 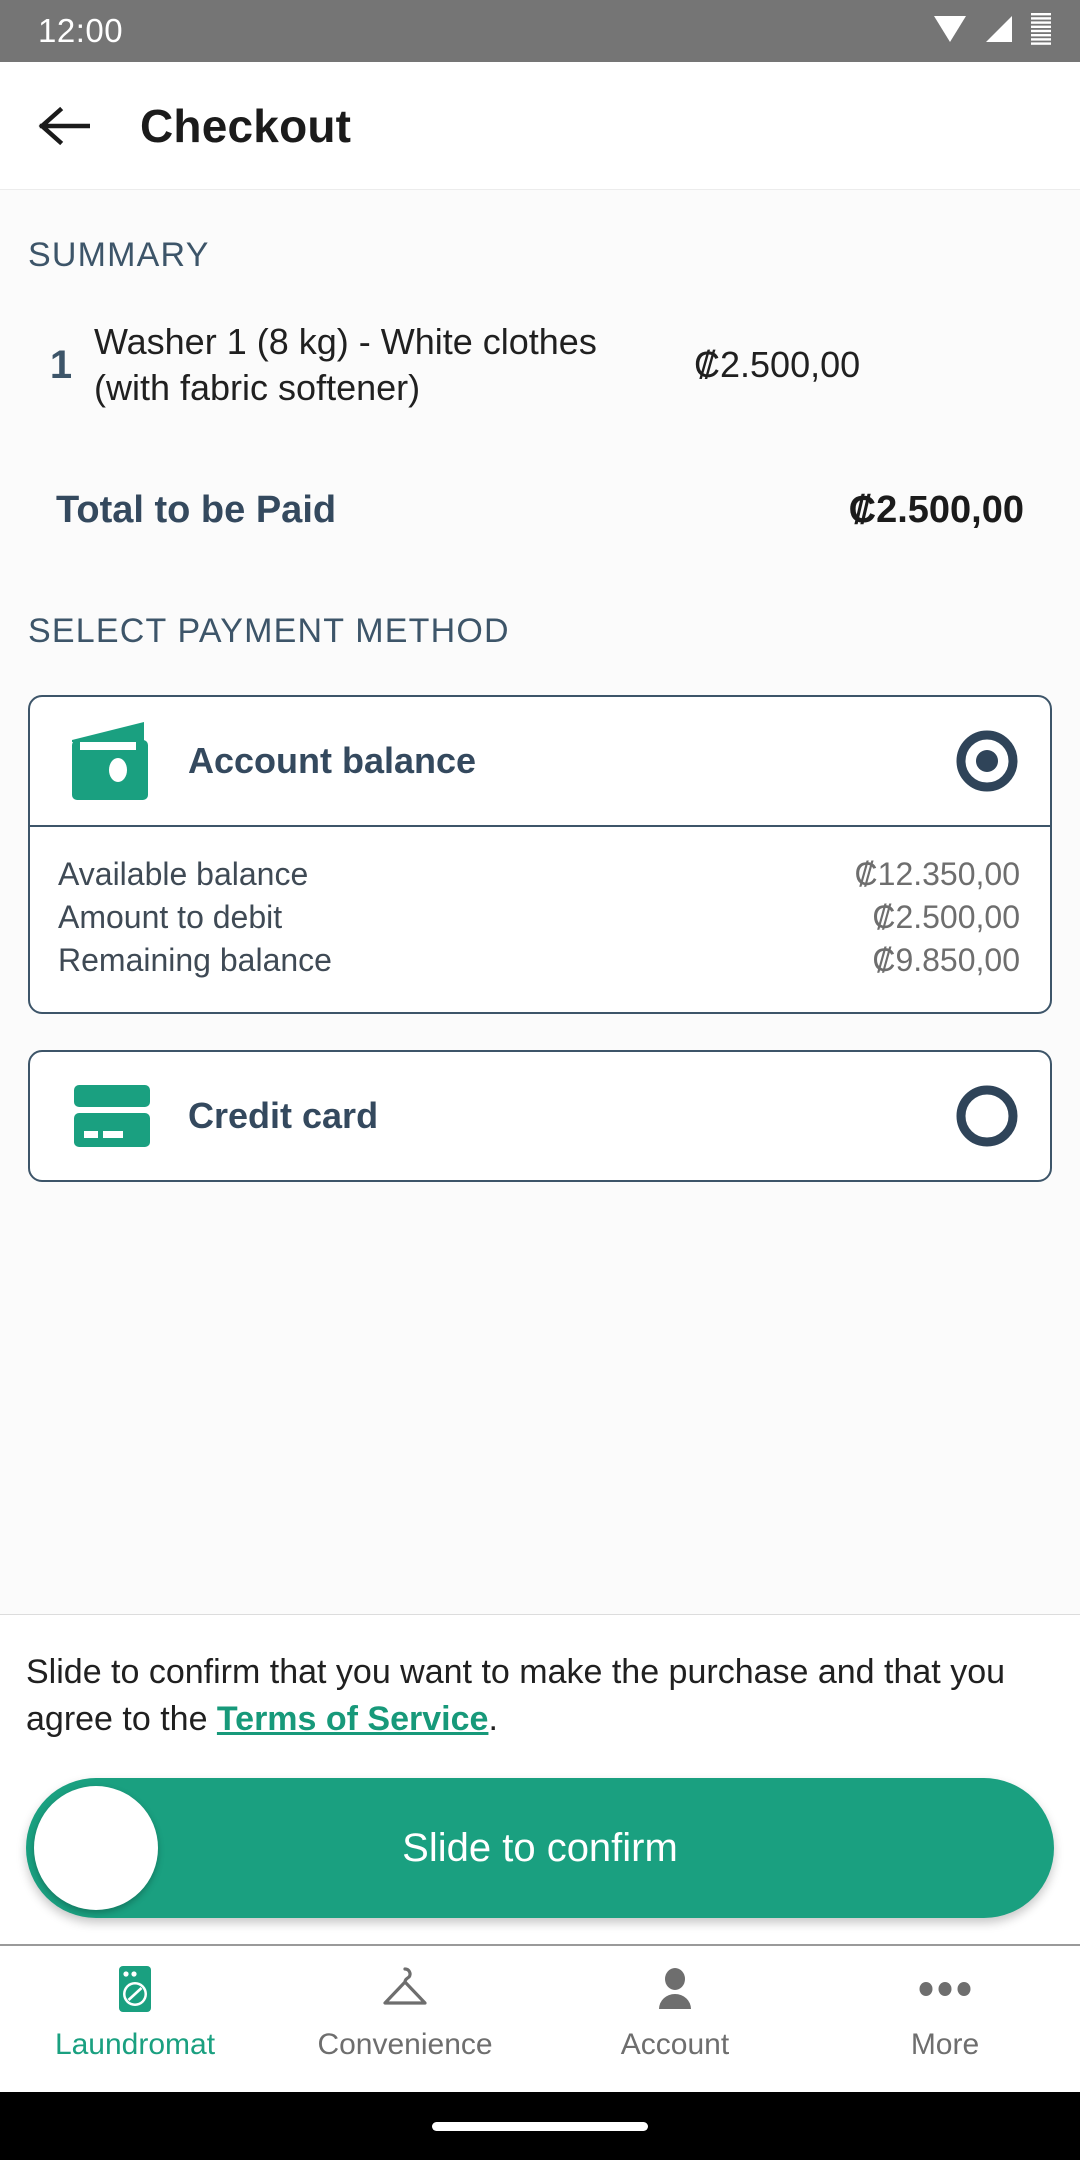 What do you see at coordinates (115, 761) in the screenshot?
I see `wallet-icon` at bounding box center [115, 761].